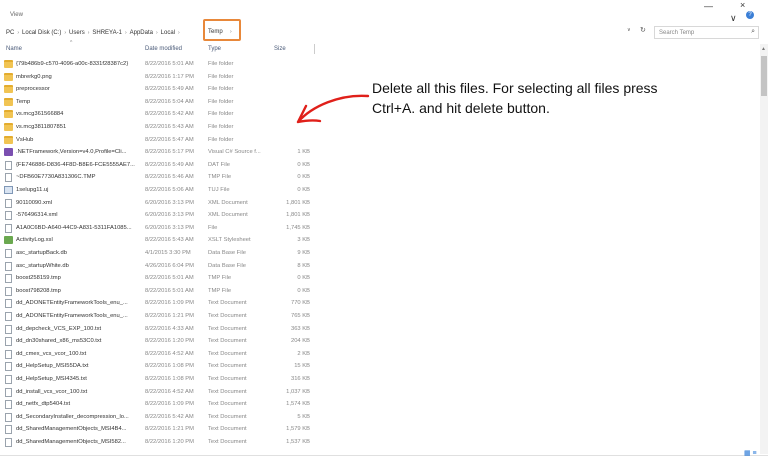 The width and height of the screenshot is (768, 461). What do you see at coordinates (169, 177) in the screenshot?
I see `file-date: 8/22/2016 5:46 AM` at bounding box center [169, 177].